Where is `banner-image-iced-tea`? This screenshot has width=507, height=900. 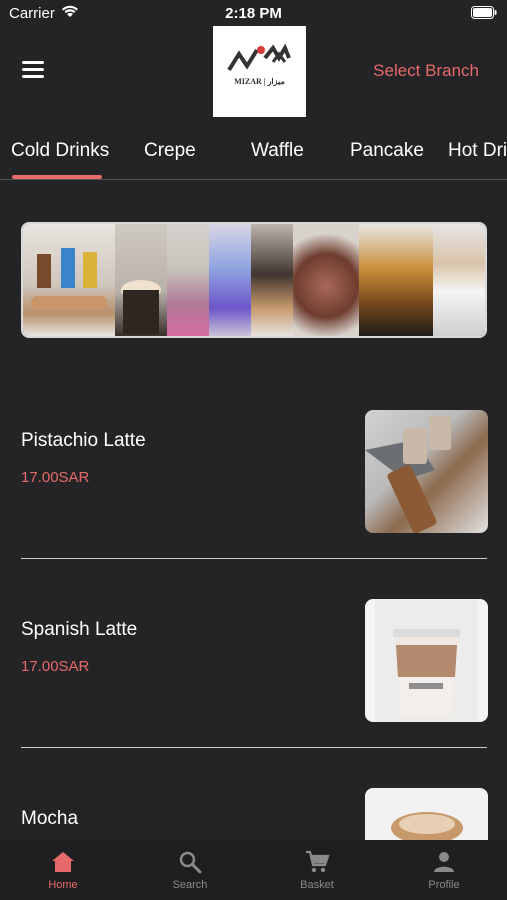 banner-image-iced-tea is located at coordinates (396, 280).